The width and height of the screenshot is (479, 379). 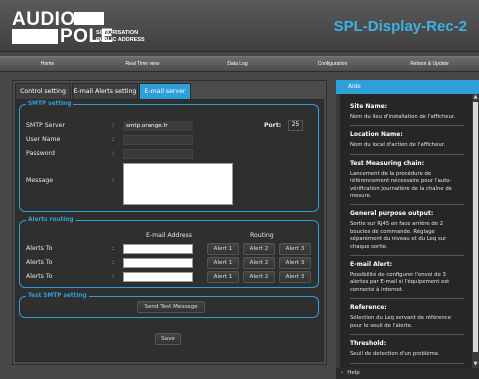 What do you see at coordinates (395, 354) in the screenshot?
I see `help-section-text: Seuil de detection d'un problème.` at bounding box center [395, 354].